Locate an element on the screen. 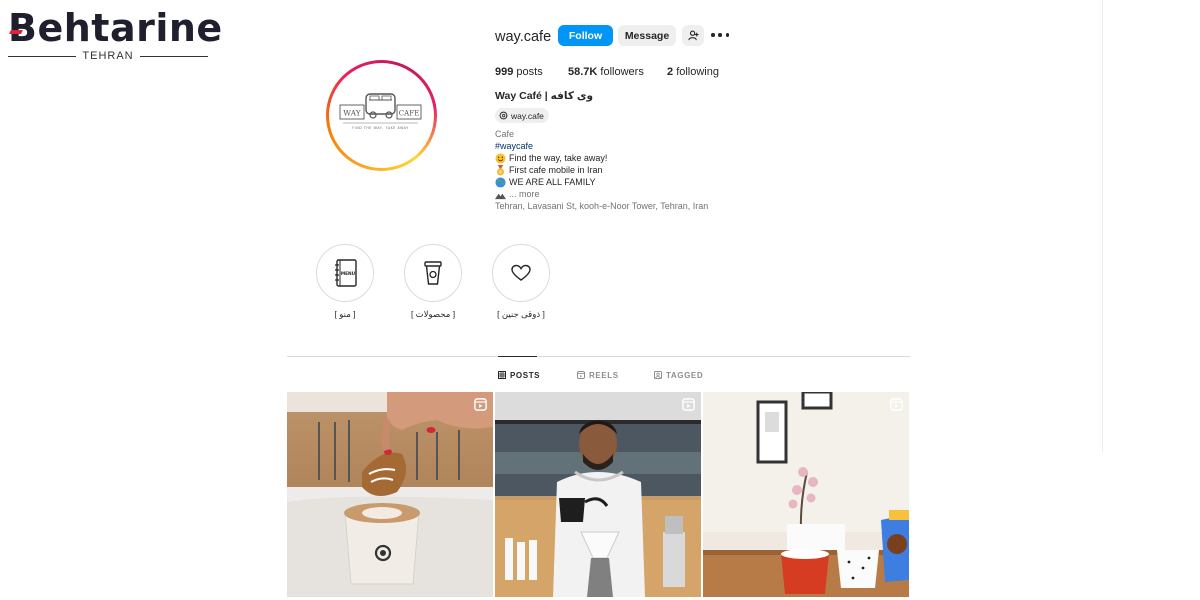  menu-book-icon: MENU is located at coordinates (346, 273).